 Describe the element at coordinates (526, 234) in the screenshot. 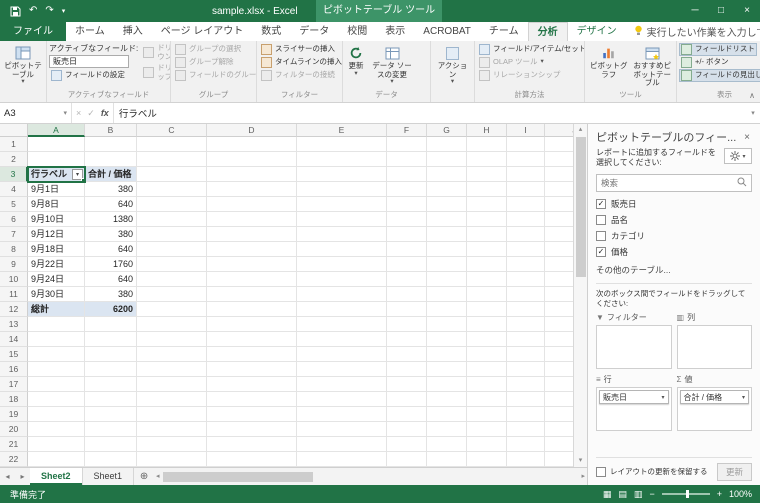

I see `cell-I7` at that location.